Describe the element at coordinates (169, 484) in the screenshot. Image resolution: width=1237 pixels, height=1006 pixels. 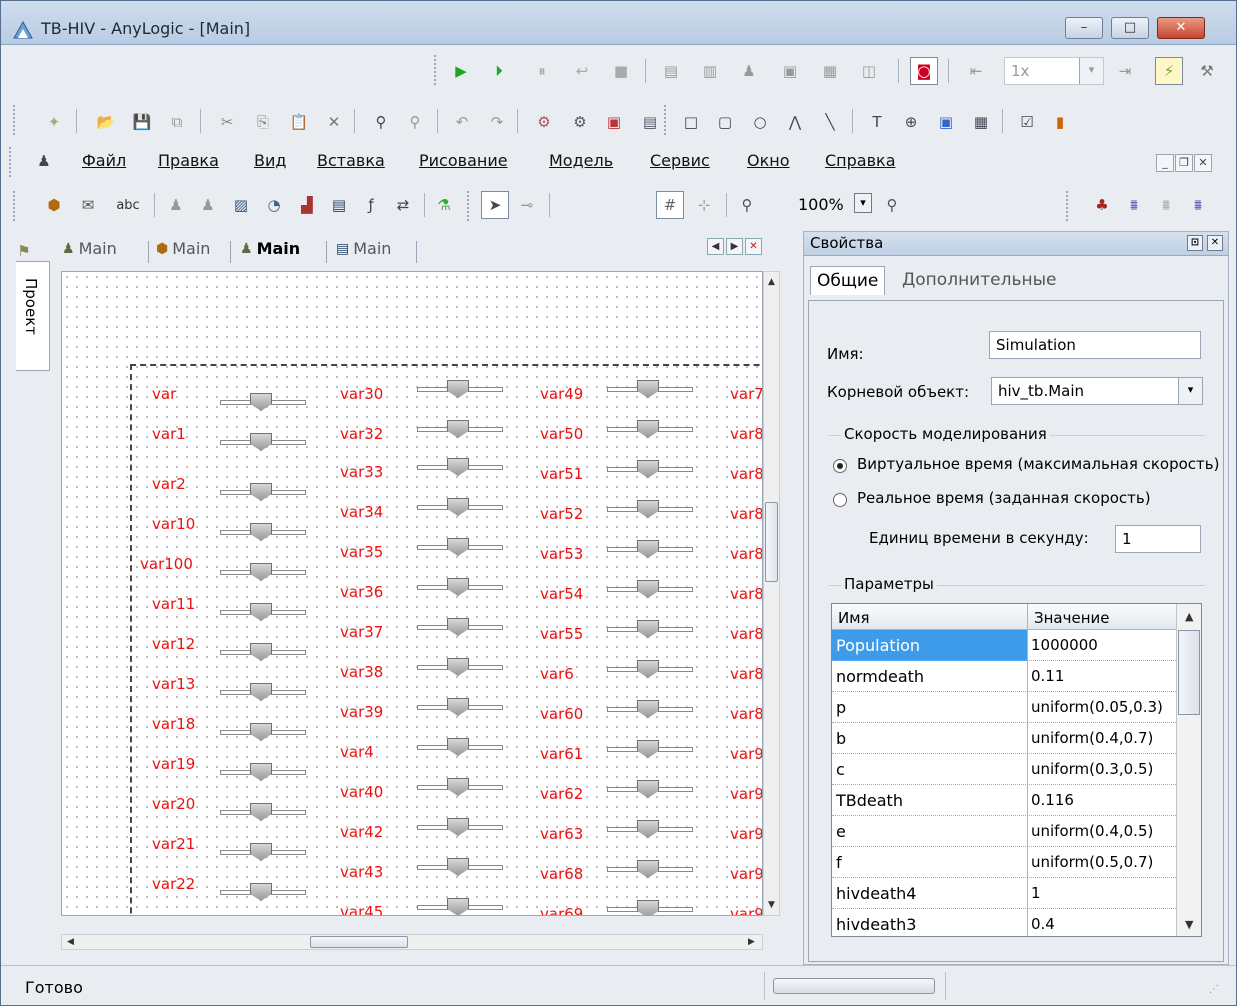
I see `variable-label: var2` at that location.